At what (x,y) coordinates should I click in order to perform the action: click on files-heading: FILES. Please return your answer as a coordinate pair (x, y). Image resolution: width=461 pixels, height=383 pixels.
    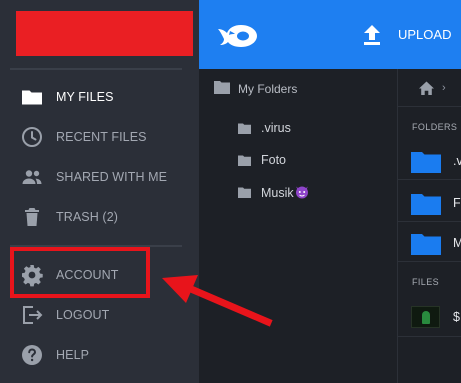
    Looking at the image, I should click on (426, 282).